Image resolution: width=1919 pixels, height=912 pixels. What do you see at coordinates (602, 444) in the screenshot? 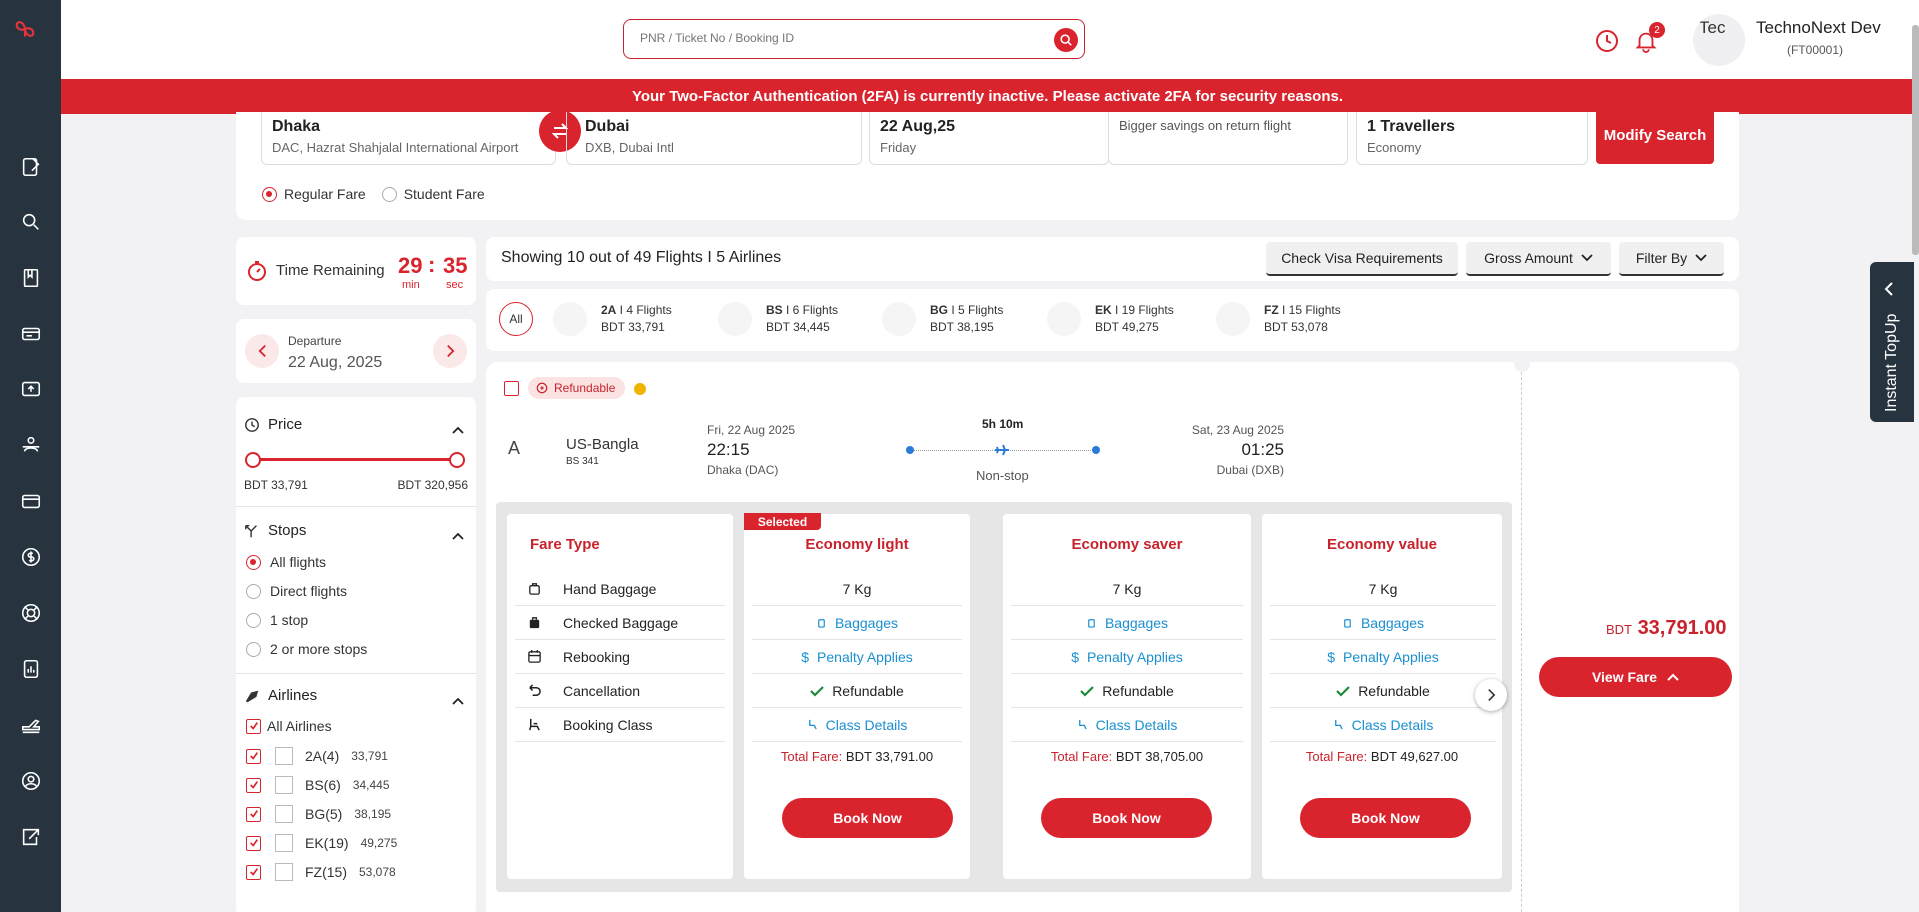
I see `airline-name: US-Bangla` at bounding box center [602, 444].